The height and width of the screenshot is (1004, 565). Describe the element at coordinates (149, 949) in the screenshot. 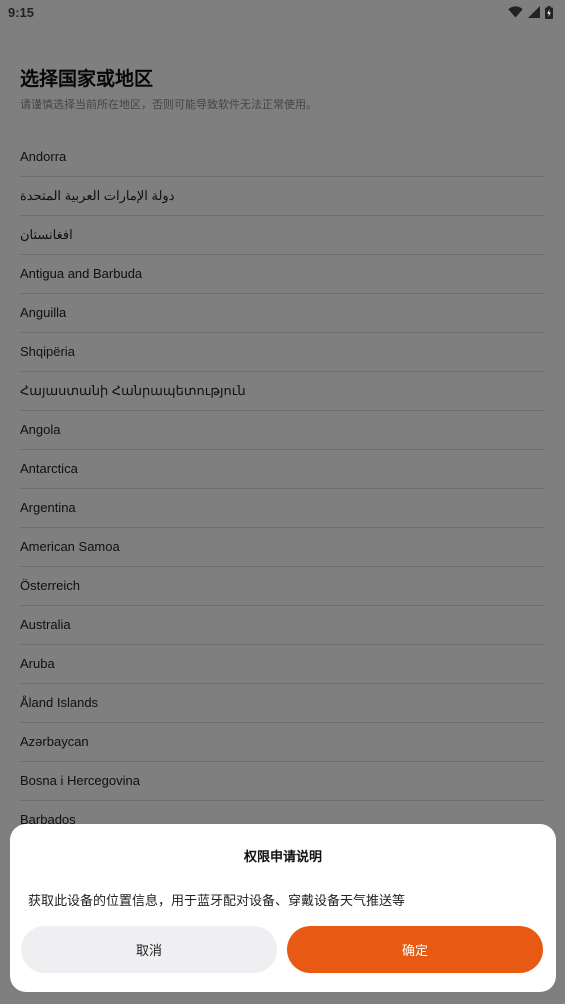

I see `cancel-button: 取消` at that location.